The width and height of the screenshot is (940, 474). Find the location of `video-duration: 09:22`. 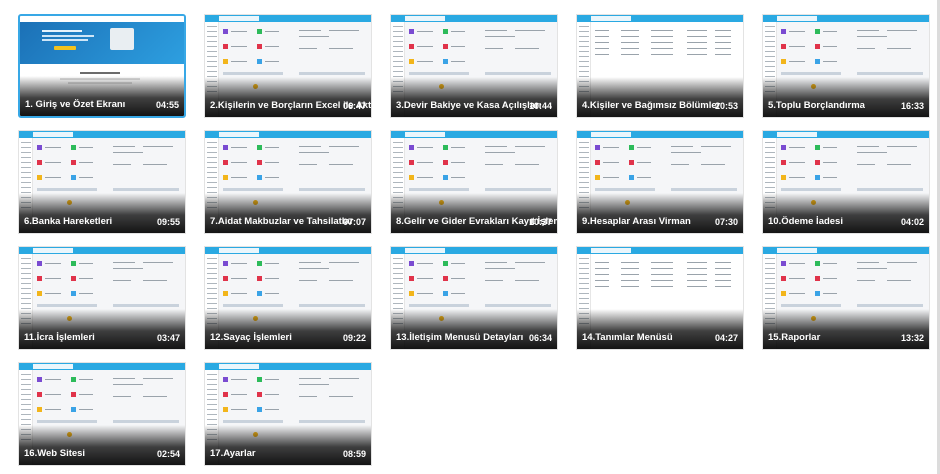

video-duration: 09:22 is located at coordinates (354, 338).